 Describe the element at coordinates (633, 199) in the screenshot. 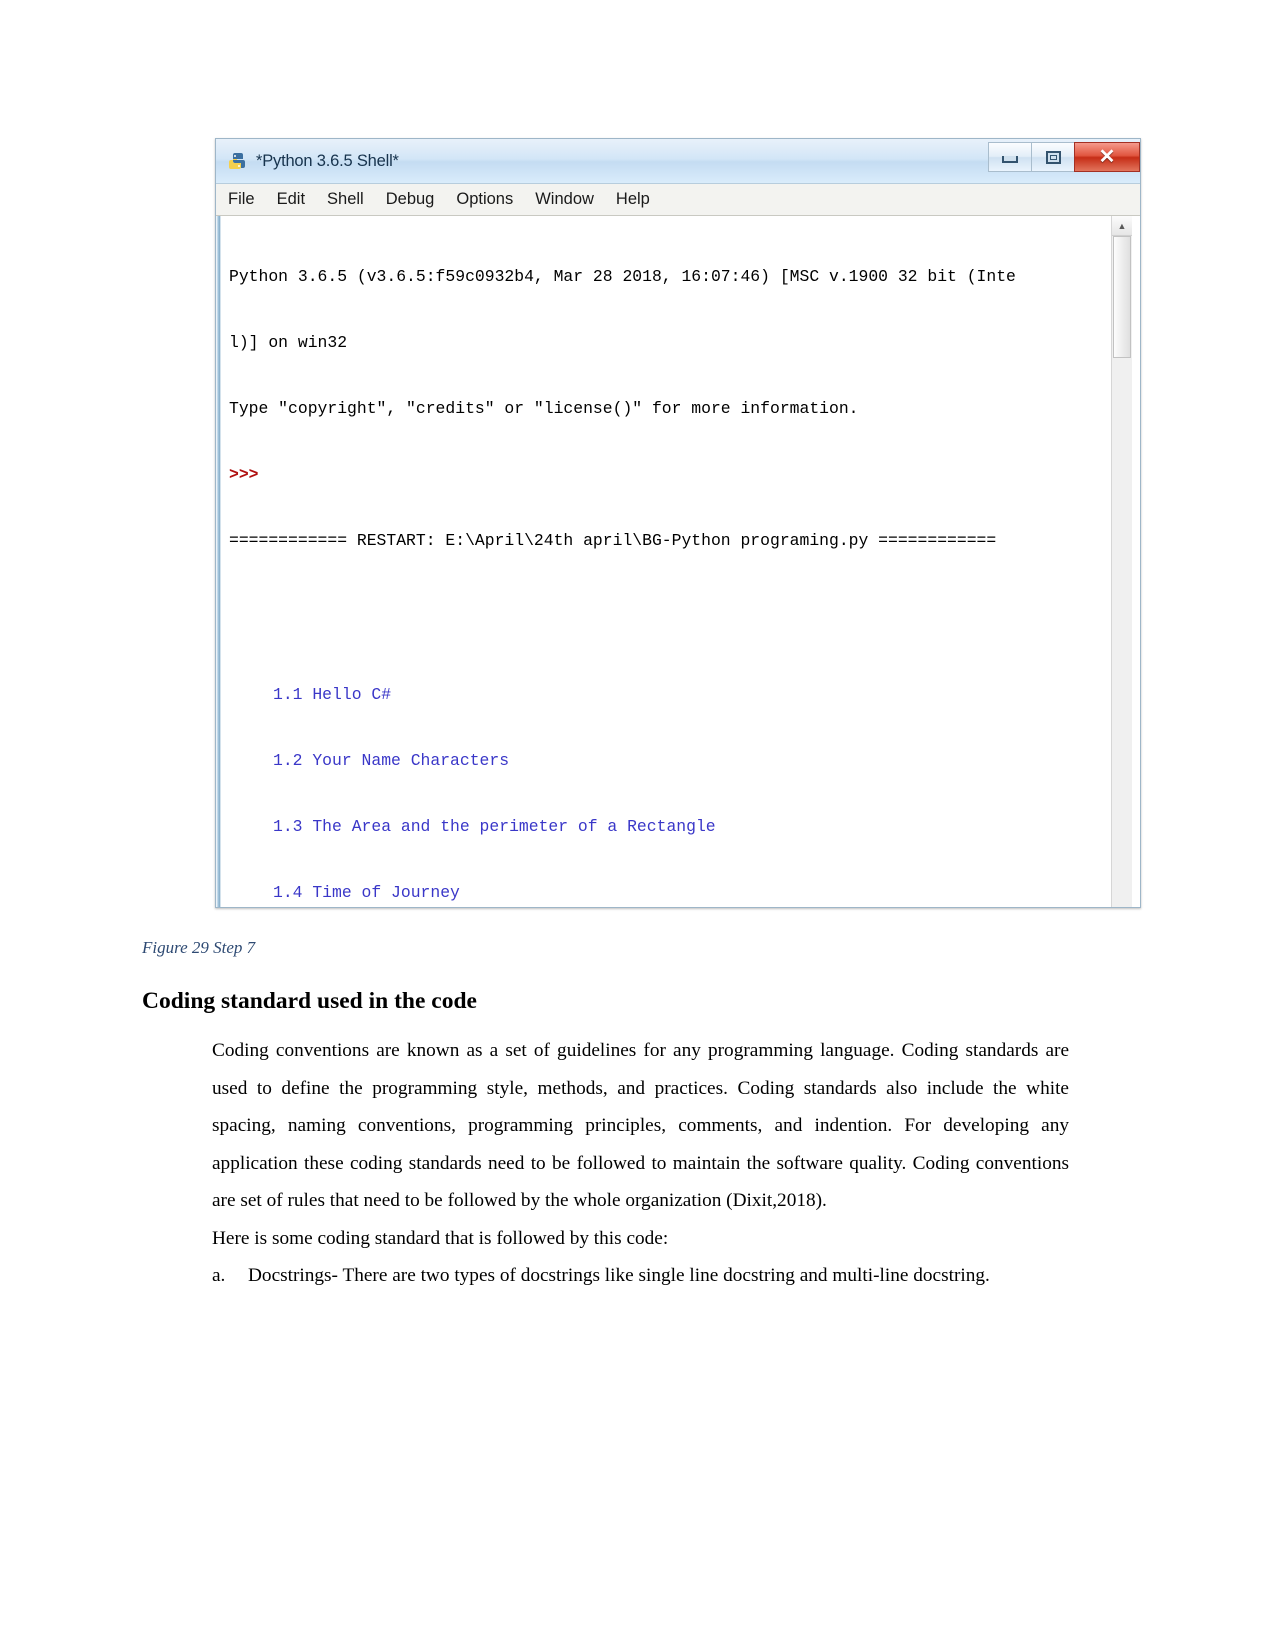

I see `menu-item-help: Help` at that location.